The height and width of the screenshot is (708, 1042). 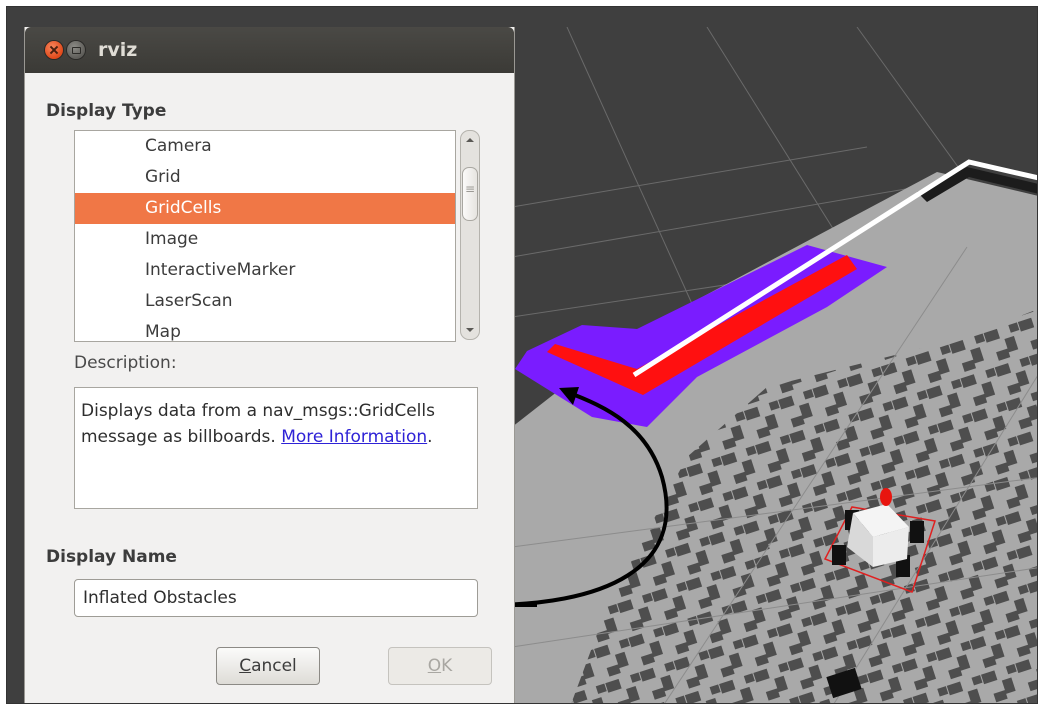 I want to click on list-item-camera: Camera, so click(x=265, y=146).